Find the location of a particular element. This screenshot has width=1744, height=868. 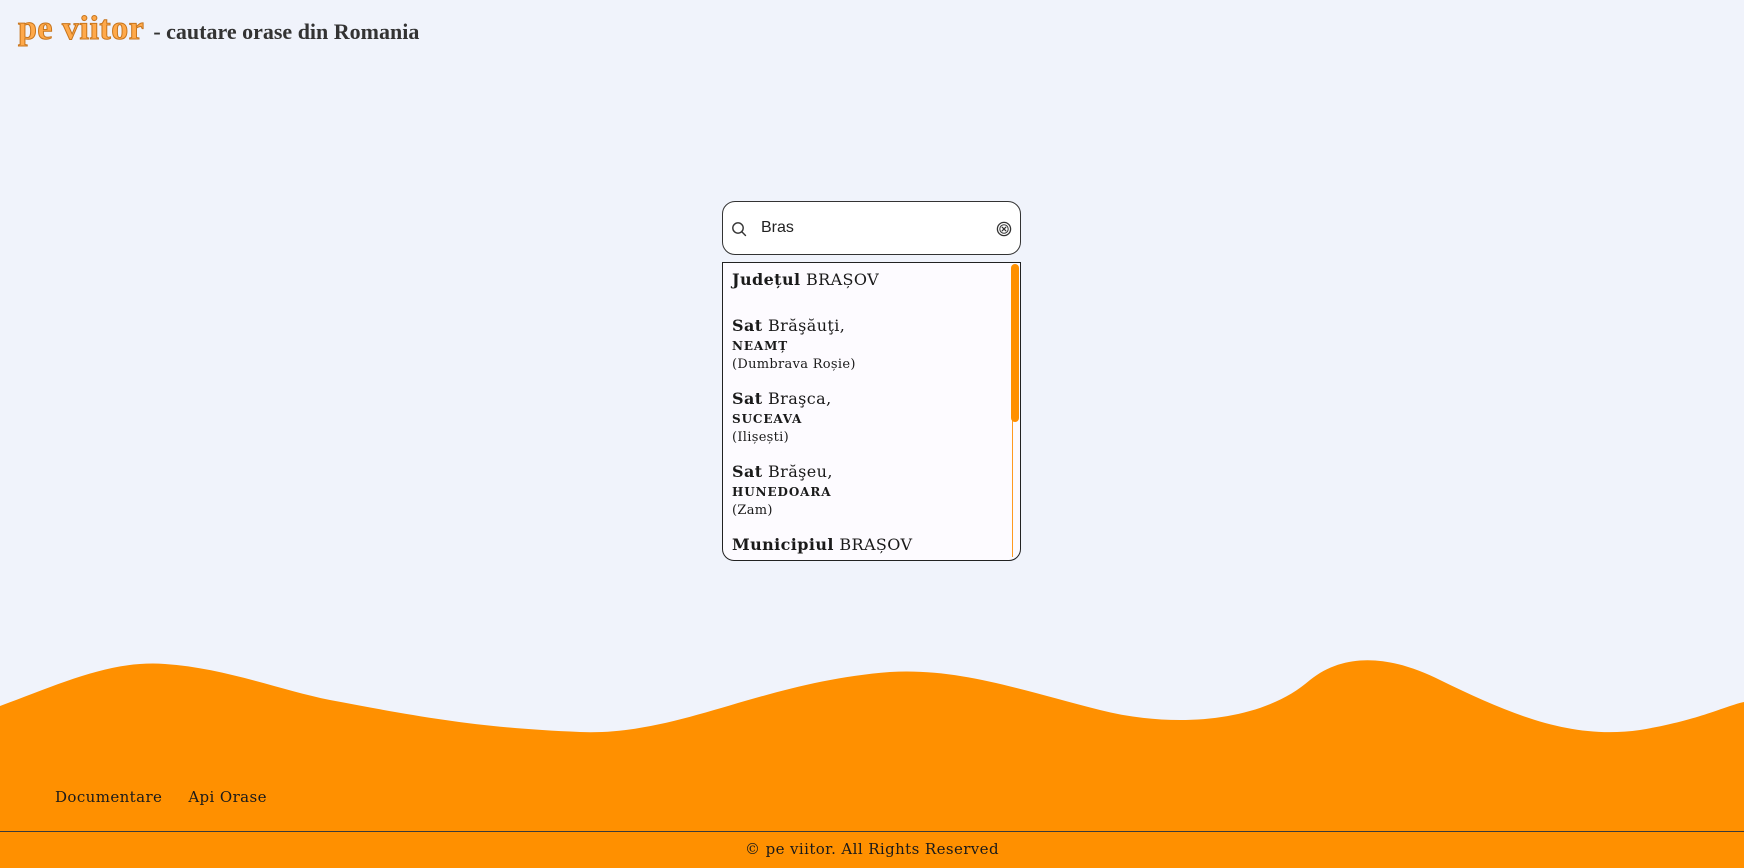

logo: pe viitor is located at coordinates (80, 29).